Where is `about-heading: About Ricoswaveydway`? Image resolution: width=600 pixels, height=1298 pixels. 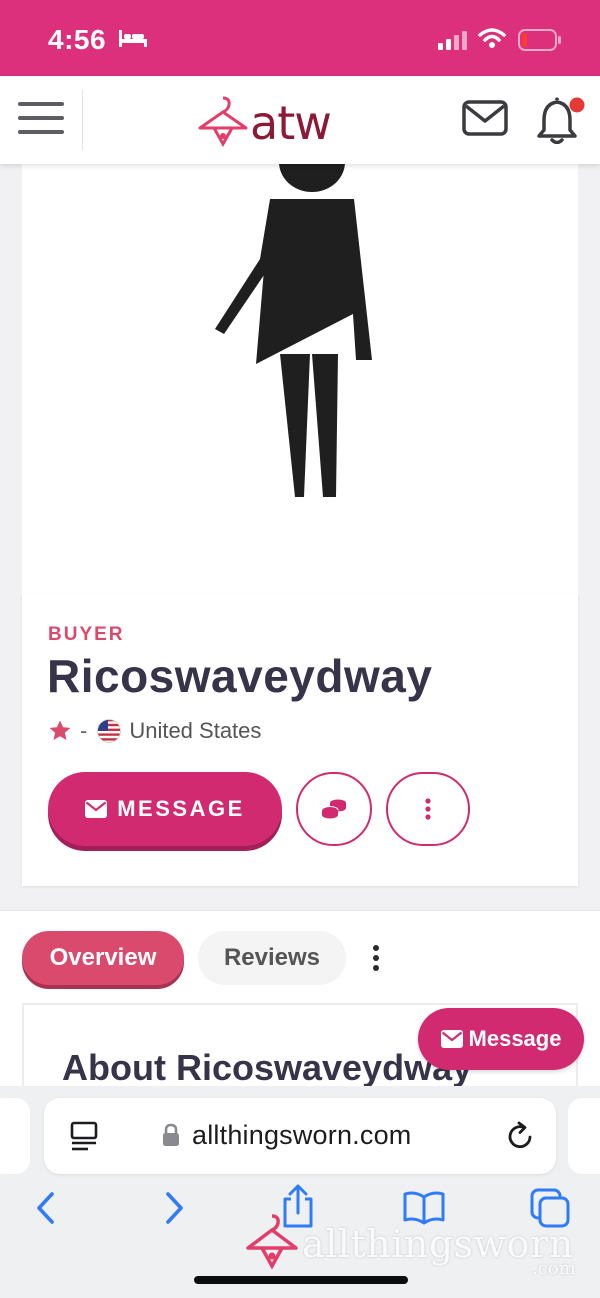
about-heading: About Ricoswaveydway is located at coordinates (267, 1067).